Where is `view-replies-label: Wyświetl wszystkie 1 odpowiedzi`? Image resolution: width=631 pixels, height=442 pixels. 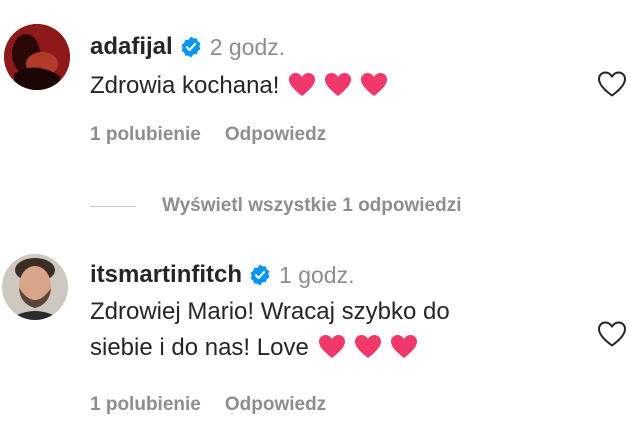 view-replies-label: Wyświetl wszystkie 1 odpowiedzi is located at coordinates (312, 205).